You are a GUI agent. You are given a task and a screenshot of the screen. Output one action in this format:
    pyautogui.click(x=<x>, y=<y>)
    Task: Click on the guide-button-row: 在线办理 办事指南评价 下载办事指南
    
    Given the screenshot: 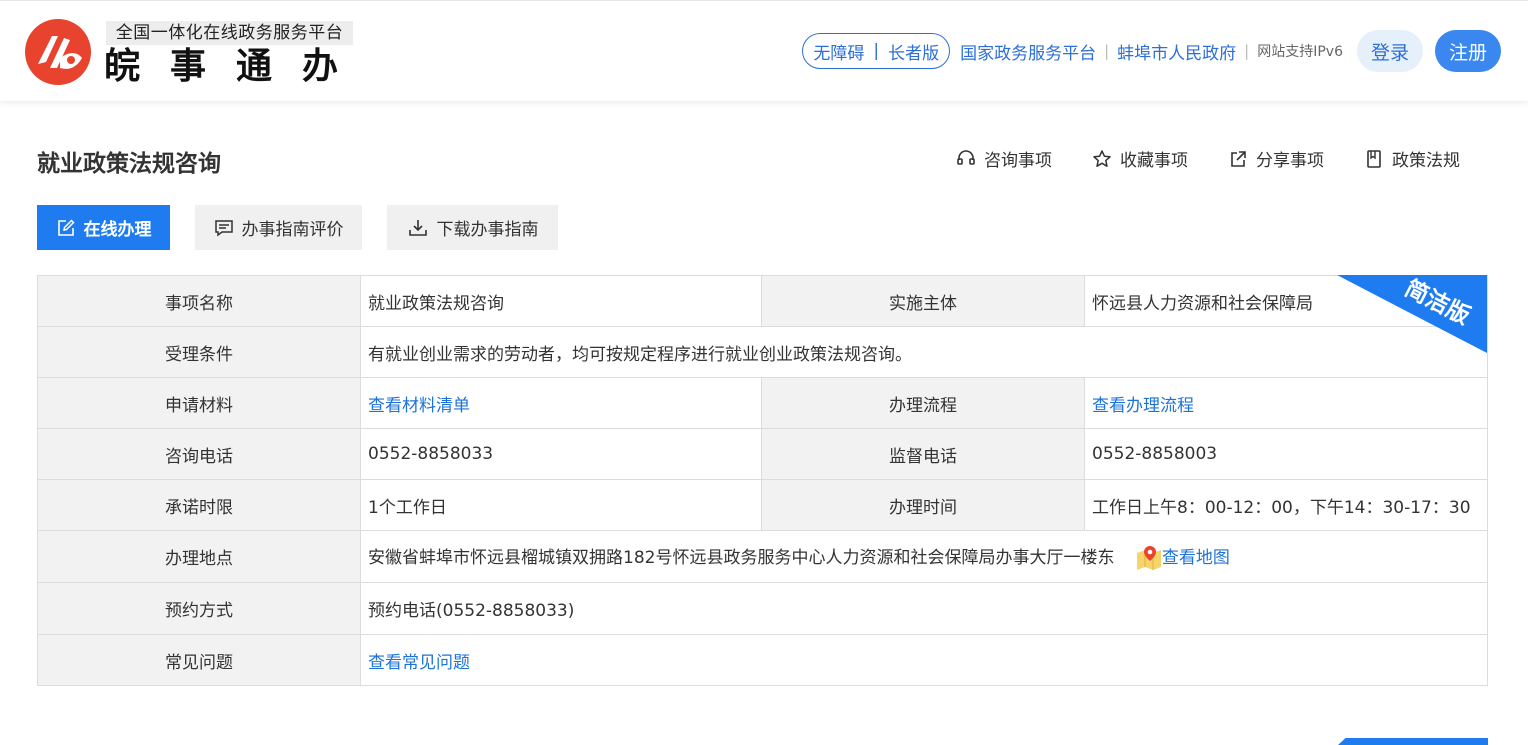 What is the action you would take?
    pyautogui.click(x=310, y=227)
    